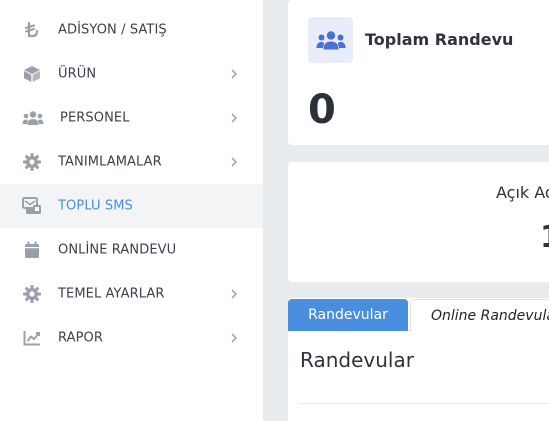  I want to click on divider, so click(424, 403).